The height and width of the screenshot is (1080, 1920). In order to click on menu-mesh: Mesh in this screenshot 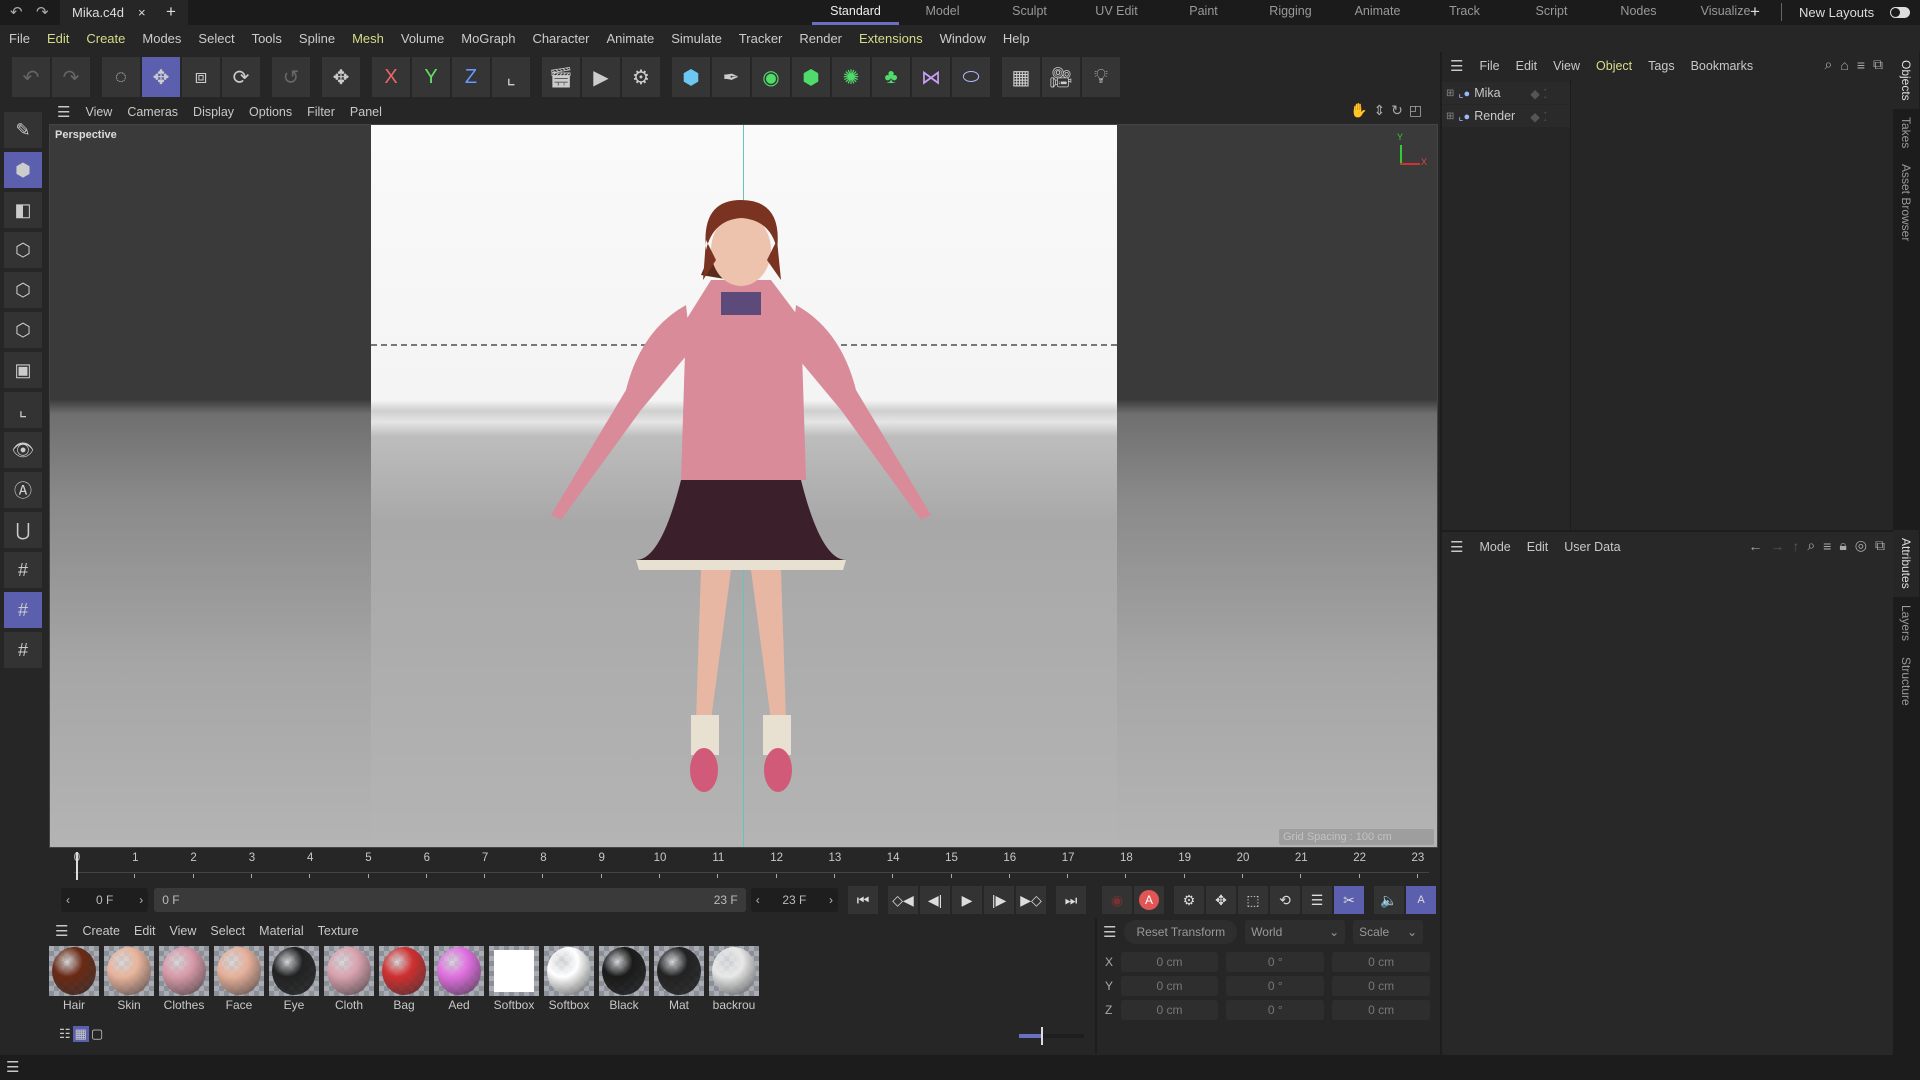, I will do `click(368, 38)`.